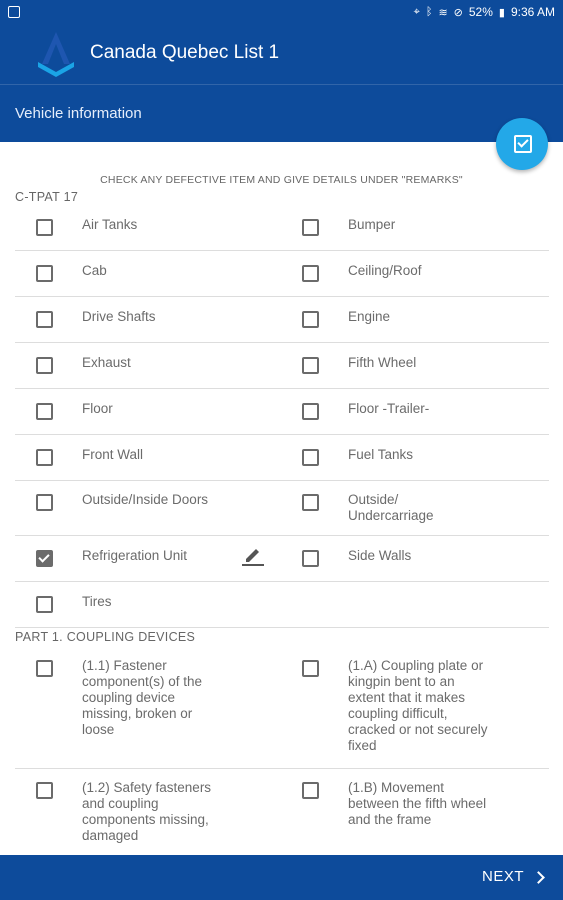 Image resolution: width=563 pixels, height=900 pixels. Describe the element at coordinates (380, 555) in the screenshot. I see `item-label: Side Walls` at that location.